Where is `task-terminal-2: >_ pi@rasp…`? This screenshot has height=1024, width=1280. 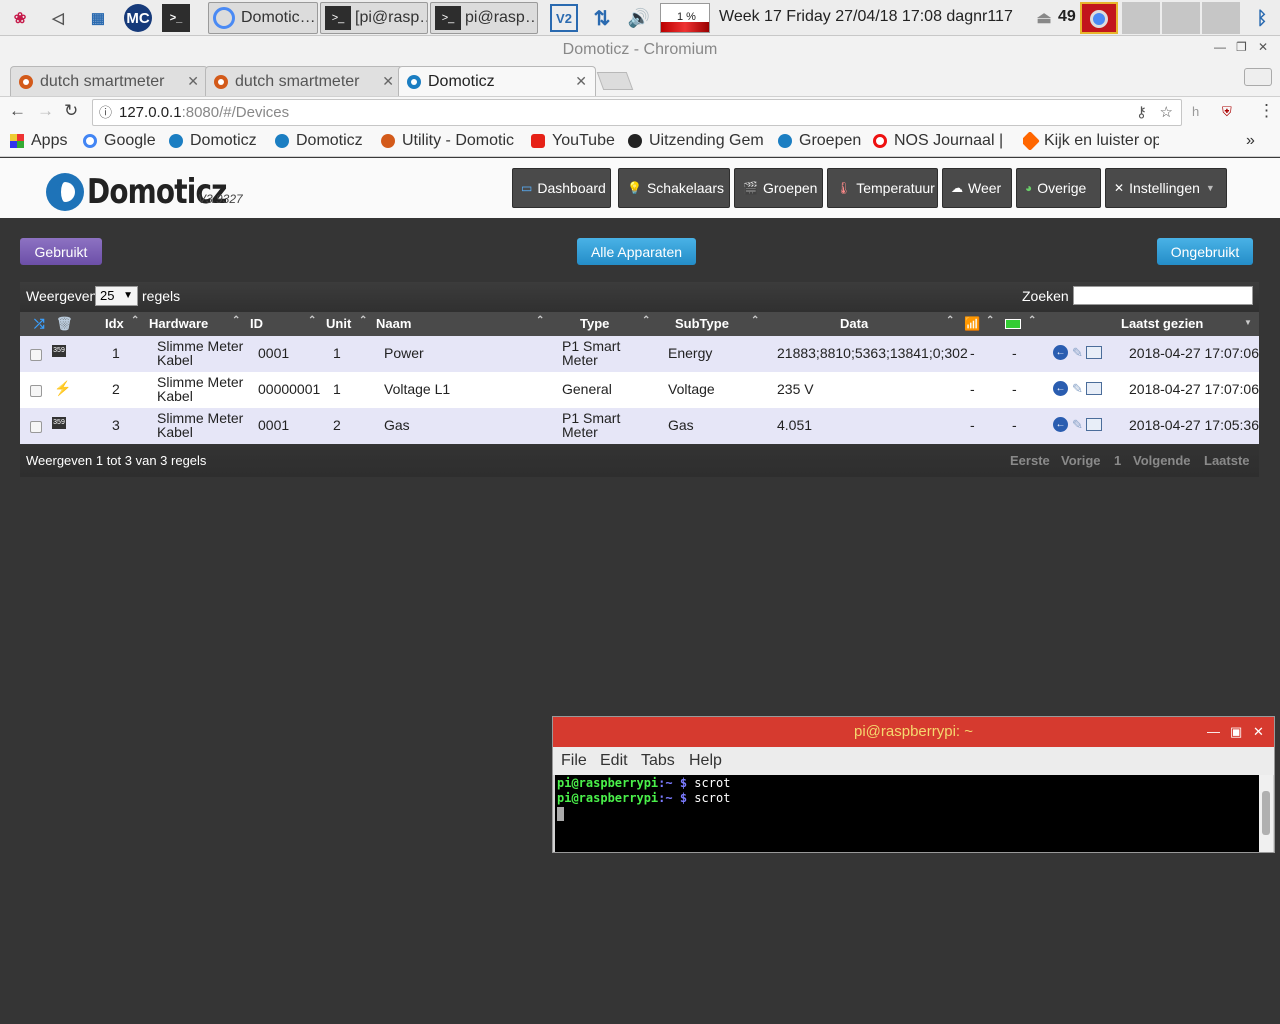 task-terminal-2: >_ pi@rasp… is located at coordinates (484, 18).